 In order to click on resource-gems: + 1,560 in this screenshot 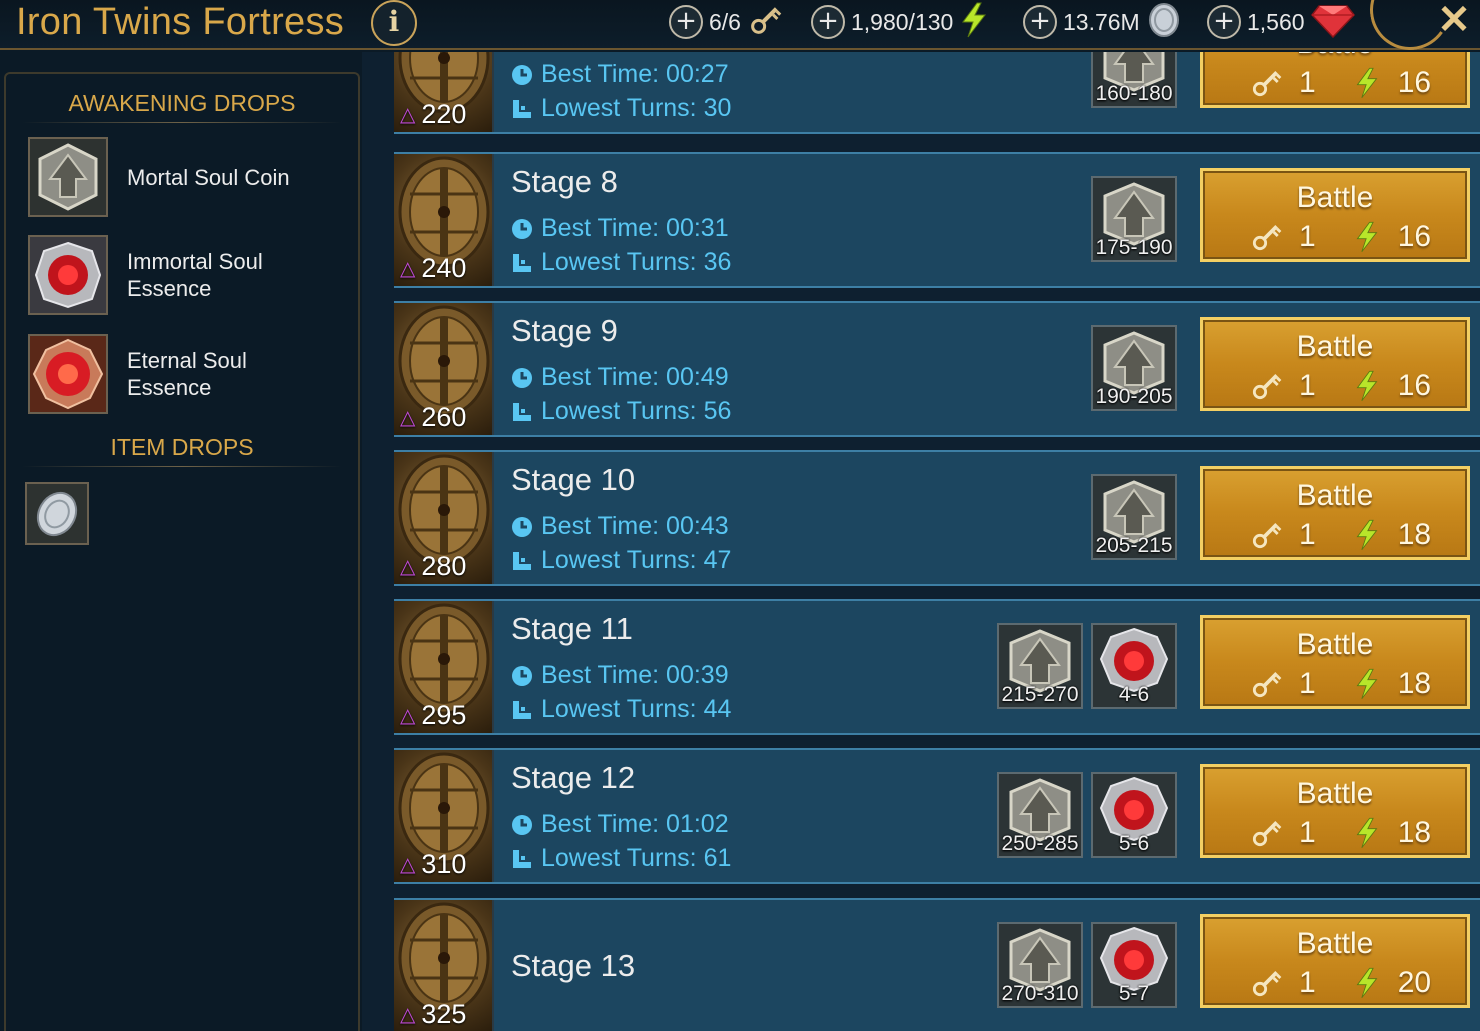, I will do `click(1281, 22)`.